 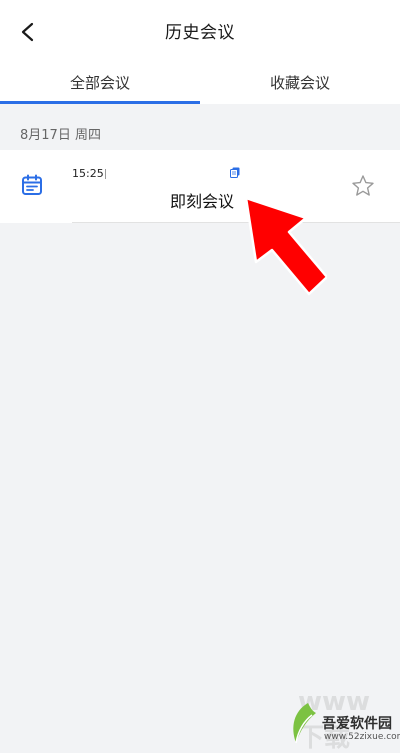 I want to click on tab-favorite-meetings: 收藏会议, so click(x=300, y=83).